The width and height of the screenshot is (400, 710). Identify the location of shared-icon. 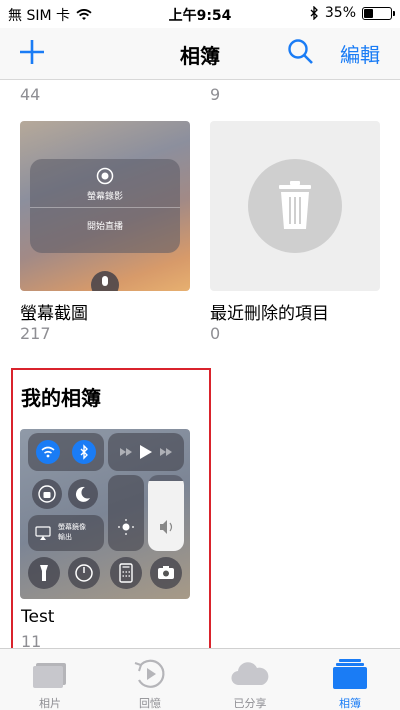
(250, 674).